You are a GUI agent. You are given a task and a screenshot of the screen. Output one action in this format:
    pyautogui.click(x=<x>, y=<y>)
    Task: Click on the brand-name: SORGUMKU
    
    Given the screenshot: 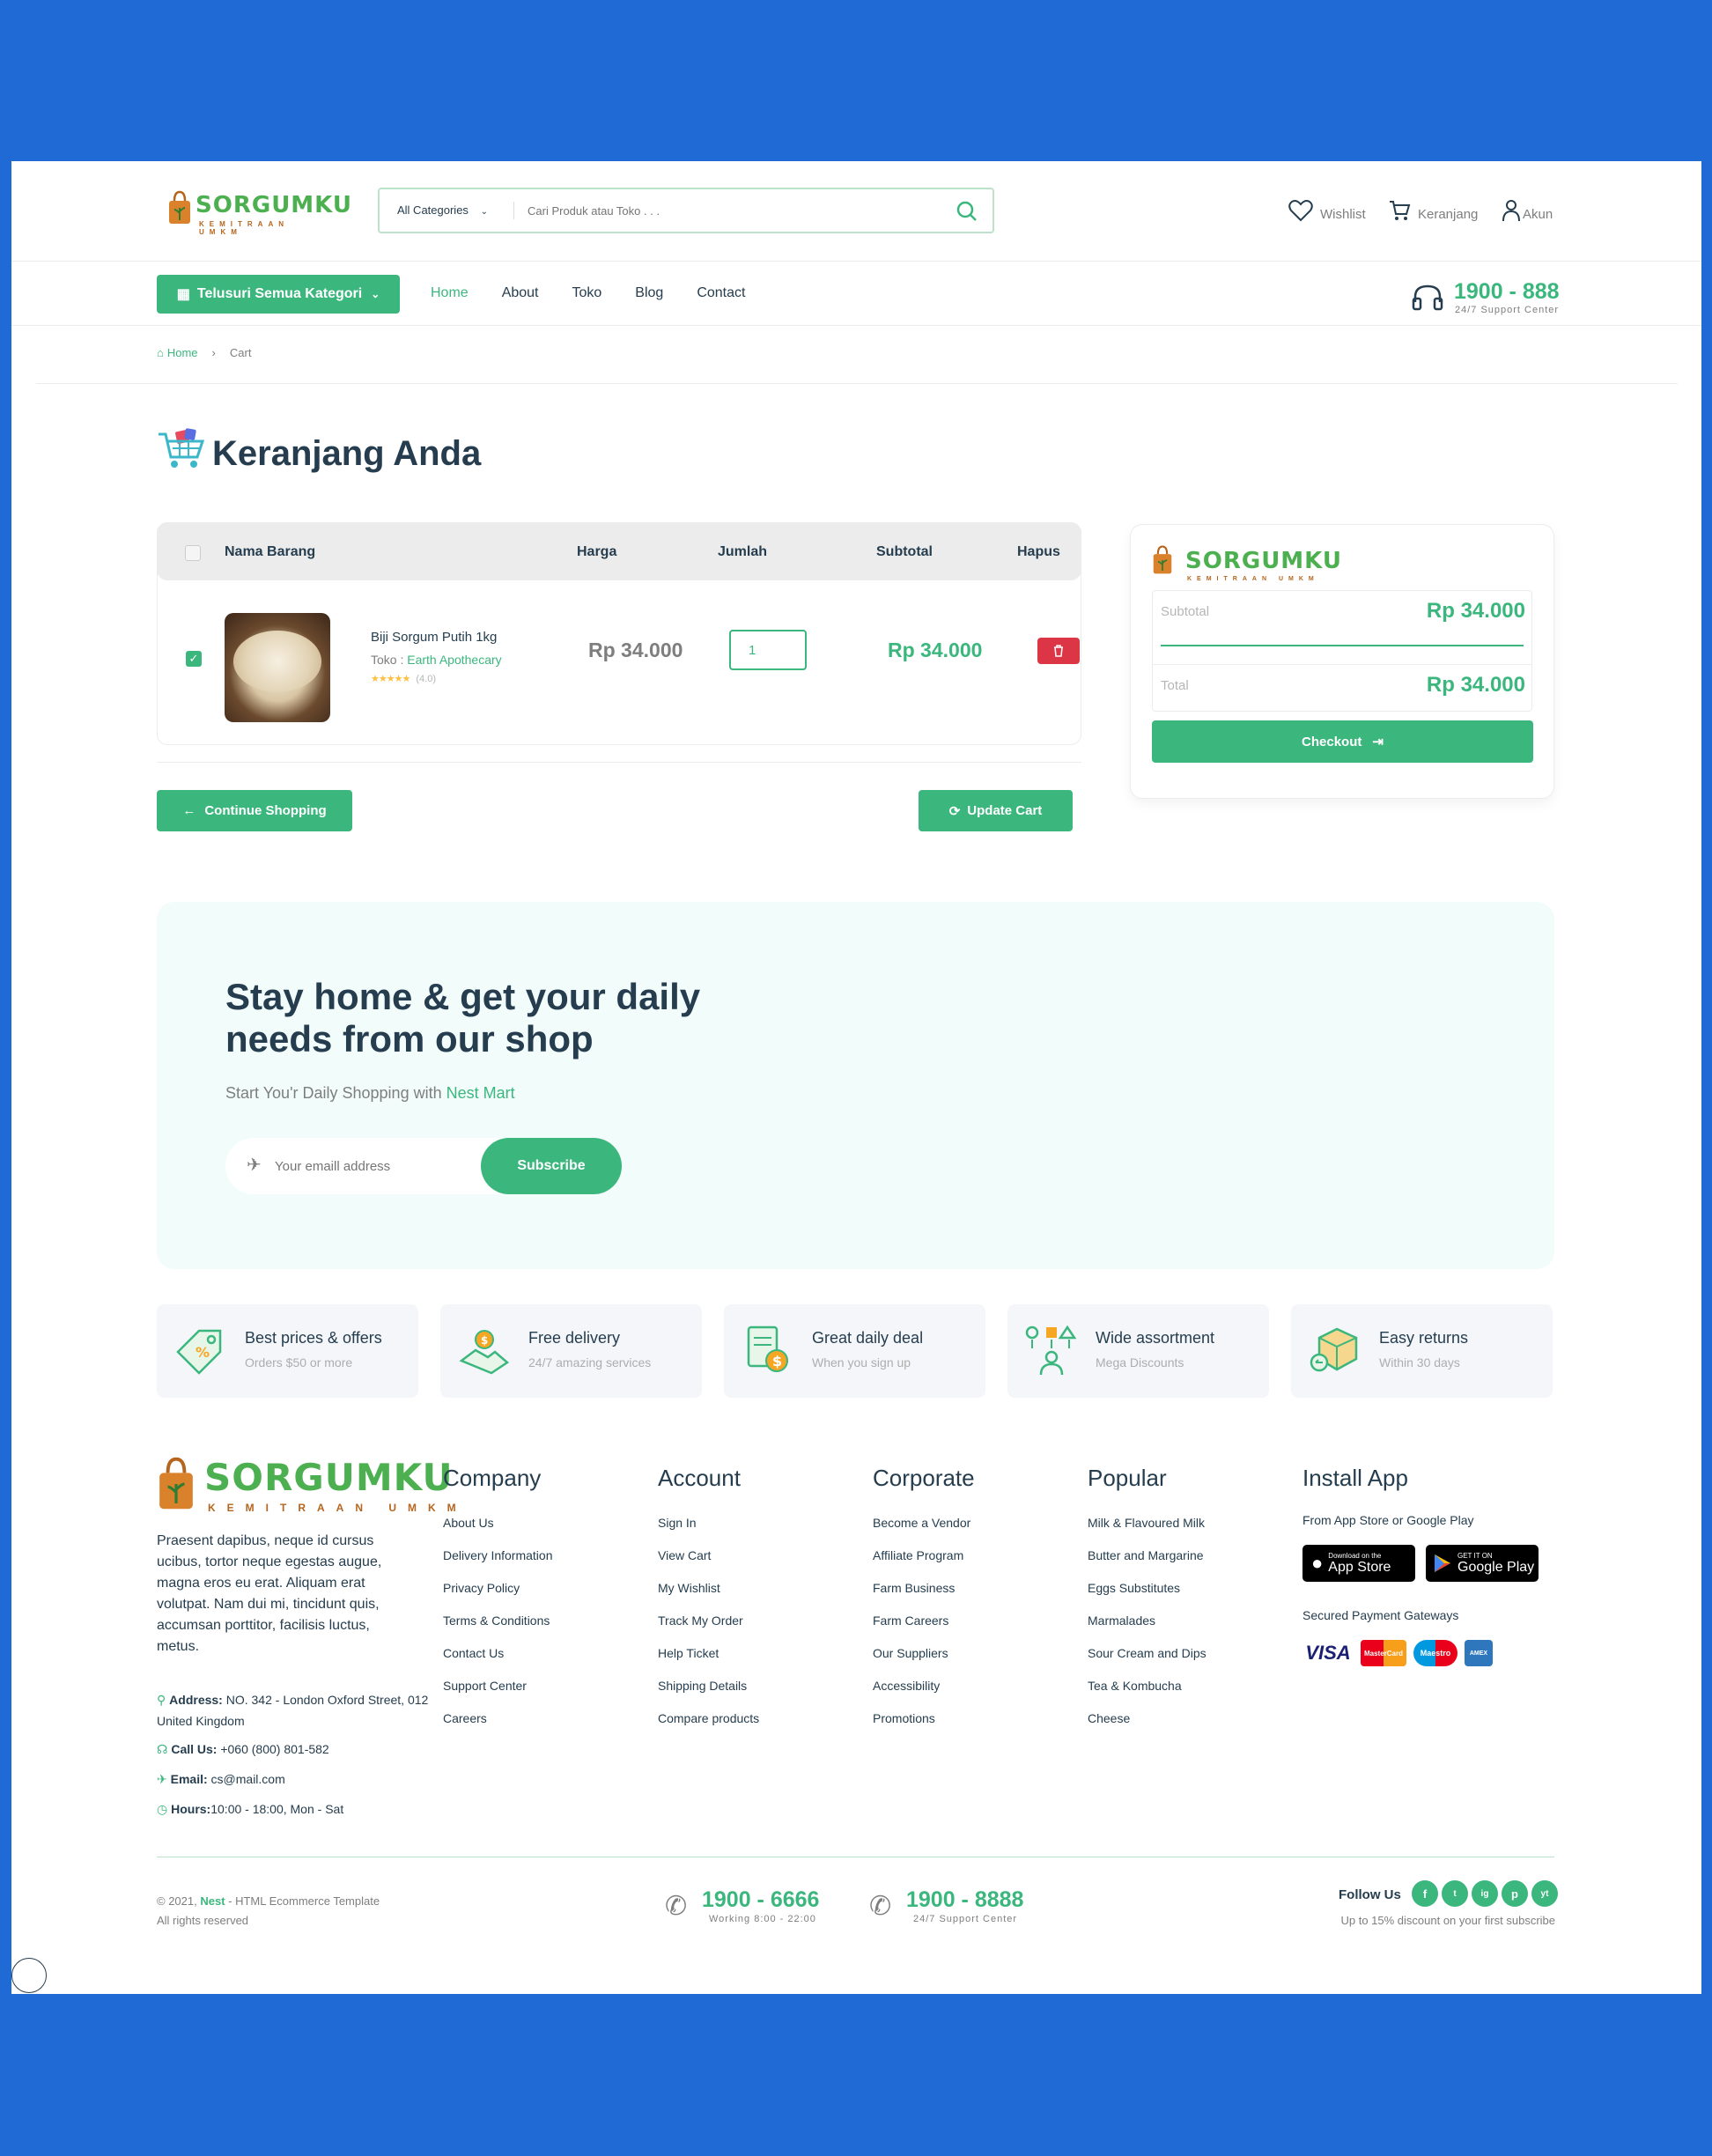 What is the action you would take?
    pyautogui.click(x=274, y=205)
    